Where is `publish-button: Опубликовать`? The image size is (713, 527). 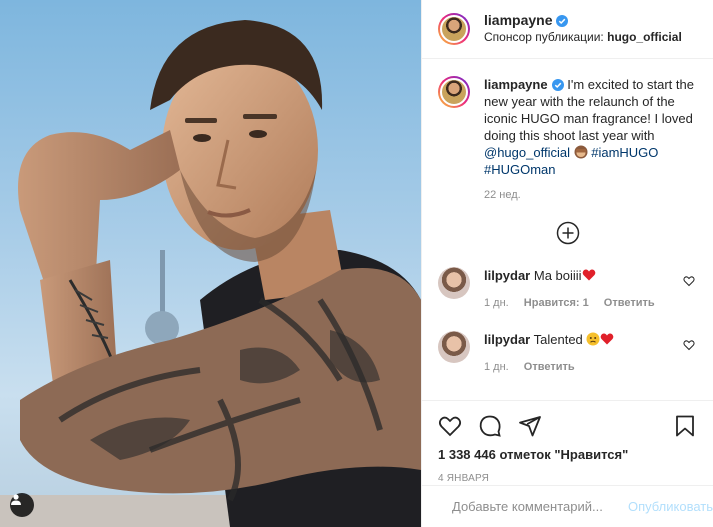 publish-button: Опубликовать is located at coordinates (670, 506).